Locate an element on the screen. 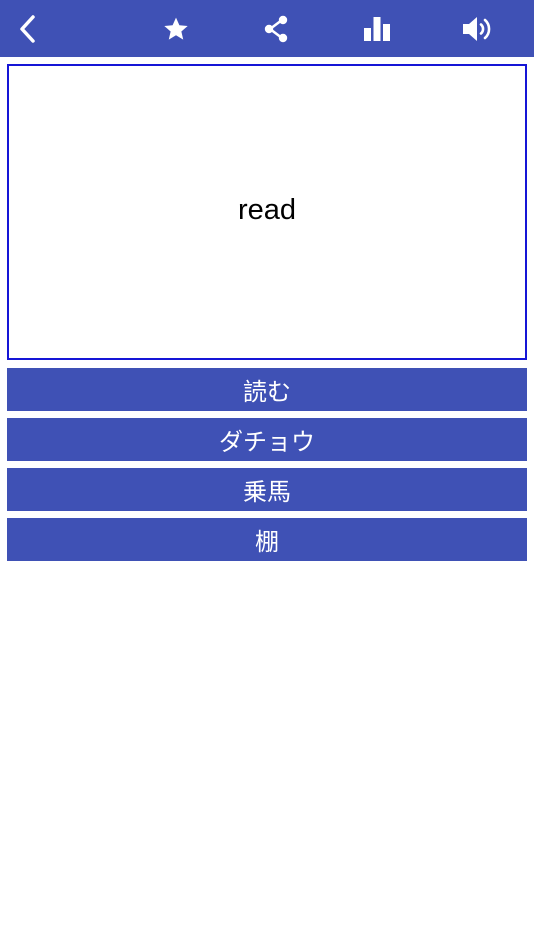 The width and height of the screenshot is (534, 950). flashcard-word: read is located at coordinates (267, 209).